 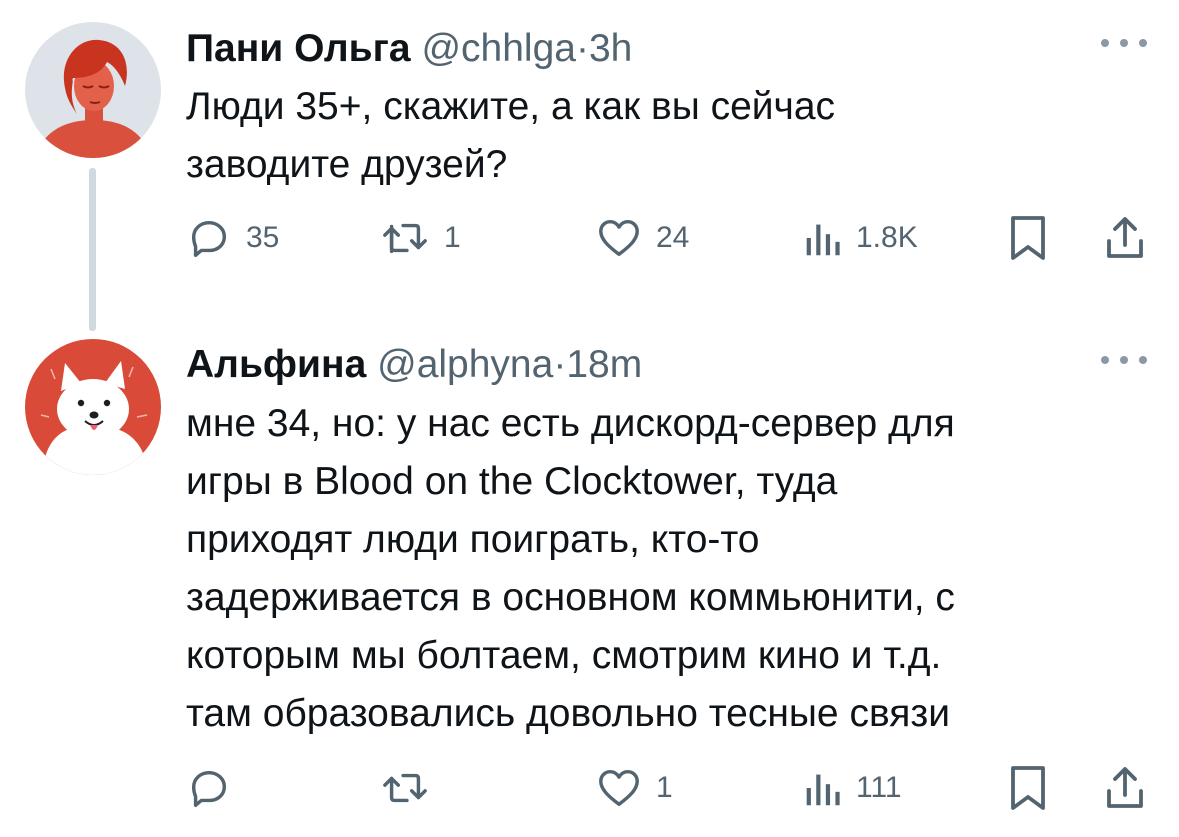 I want to click on user-handle: @alphyna, so click(x=465, y=364).